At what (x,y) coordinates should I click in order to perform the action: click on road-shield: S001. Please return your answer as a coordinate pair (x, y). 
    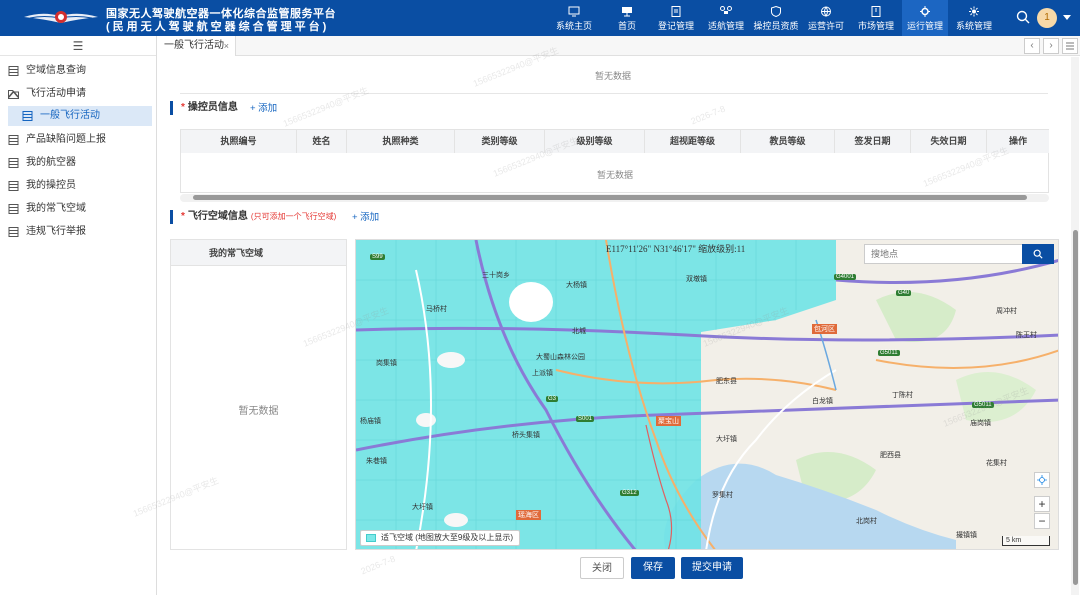
    Looking at the image, I should click on (585, 419).